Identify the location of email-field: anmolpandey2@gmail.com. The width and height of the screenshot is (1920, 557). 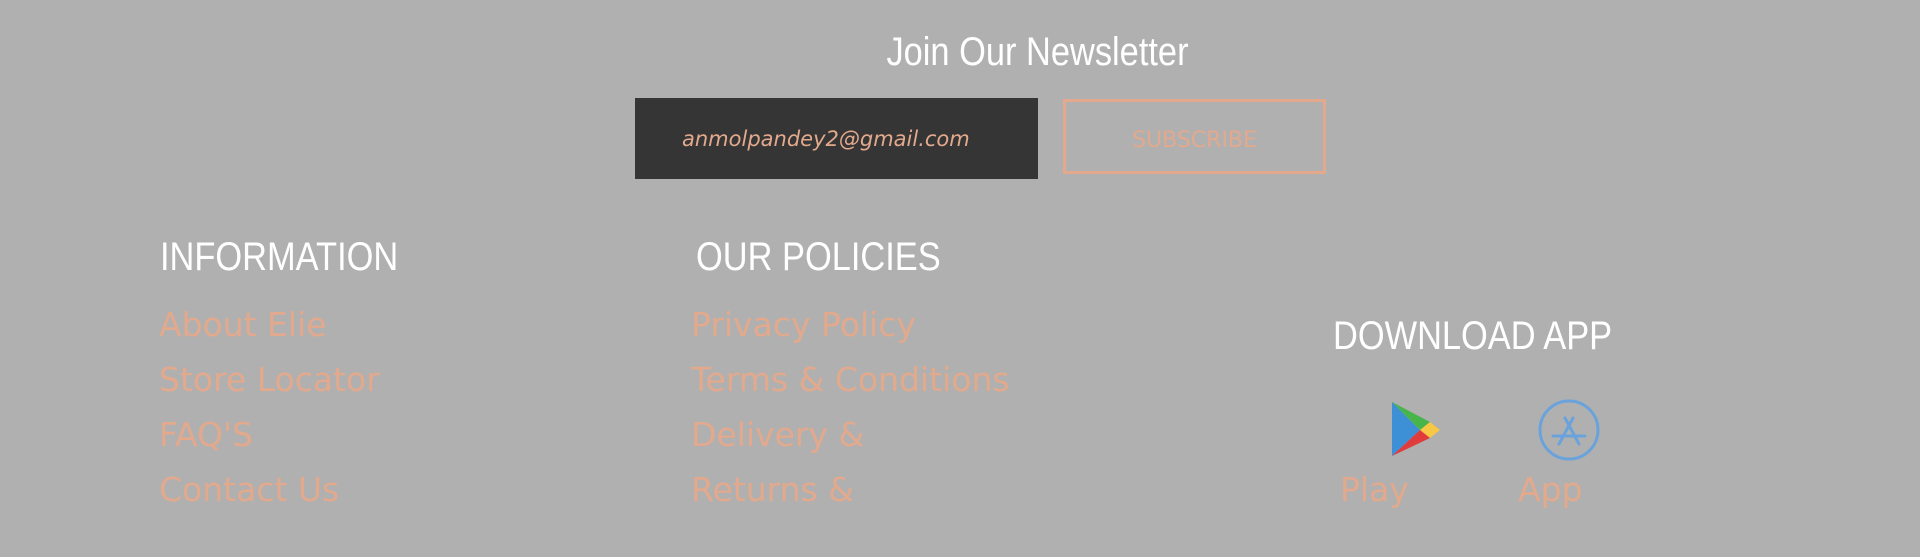
(836, 138).